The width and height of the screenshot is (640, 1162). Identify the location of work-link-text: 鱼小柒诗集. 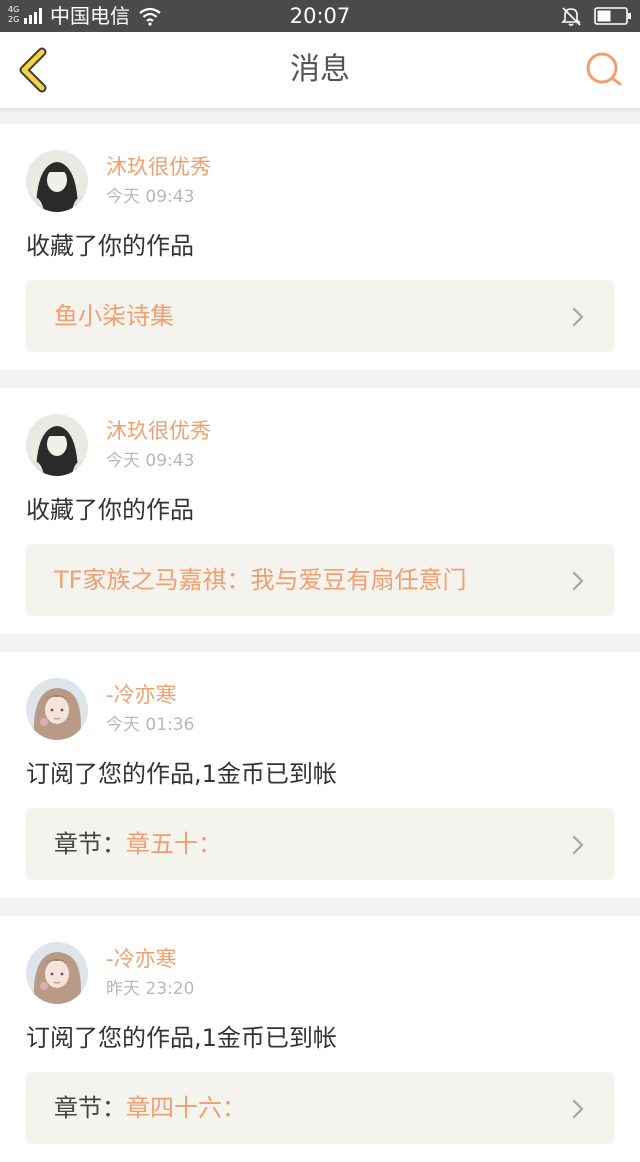
(114, 316).